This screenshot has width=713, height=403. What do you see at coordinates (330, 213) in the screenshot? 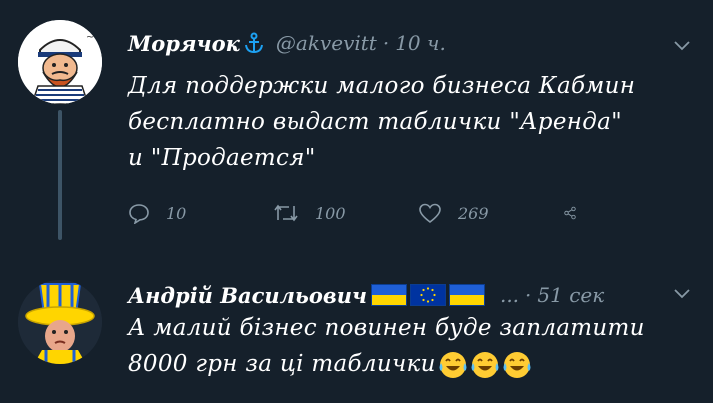
I see `retweet-count: 100` at bounding box center [330, 213].